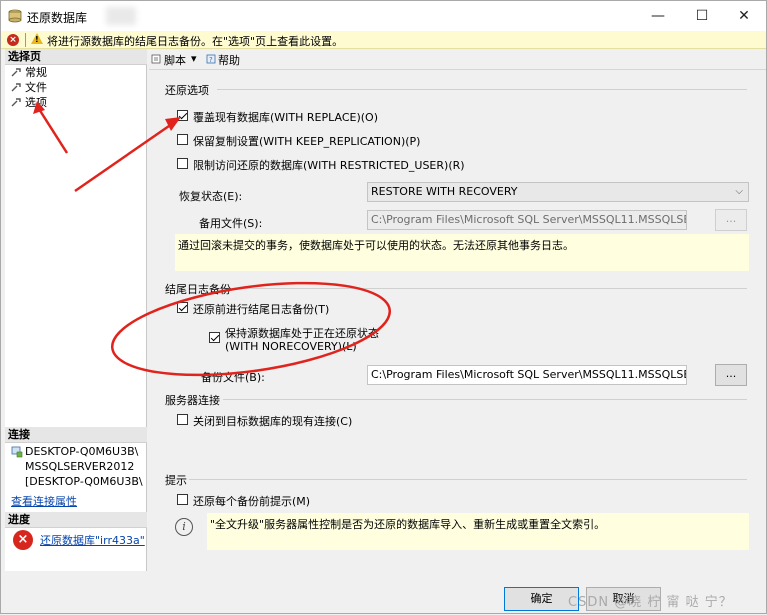 Image resolution: width=767 pixels, height=615 pixels. Describe the element at coordinates (176, 480) in the screenshot. I see `prompt-title: 提示` at that location.